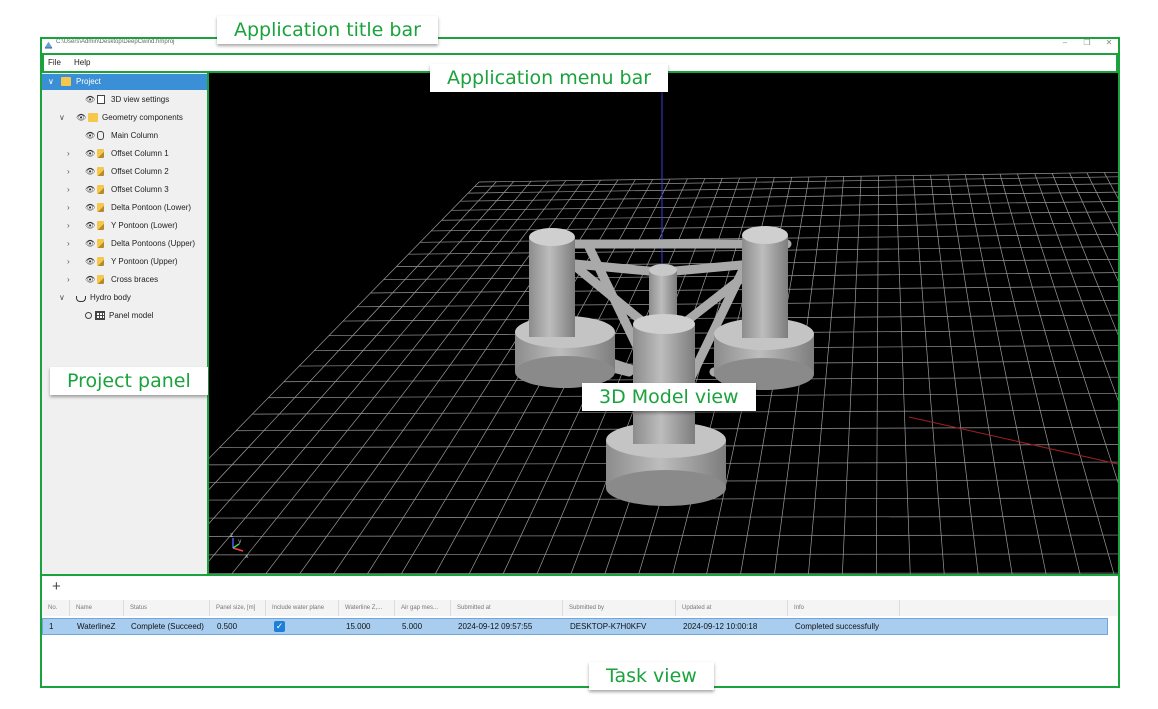 Image resolution: width=1158 pixels, height=709 pixels. Describe the element at coordinates (124, 323) in the screenshot. I see `project-panel-outline` at that location.